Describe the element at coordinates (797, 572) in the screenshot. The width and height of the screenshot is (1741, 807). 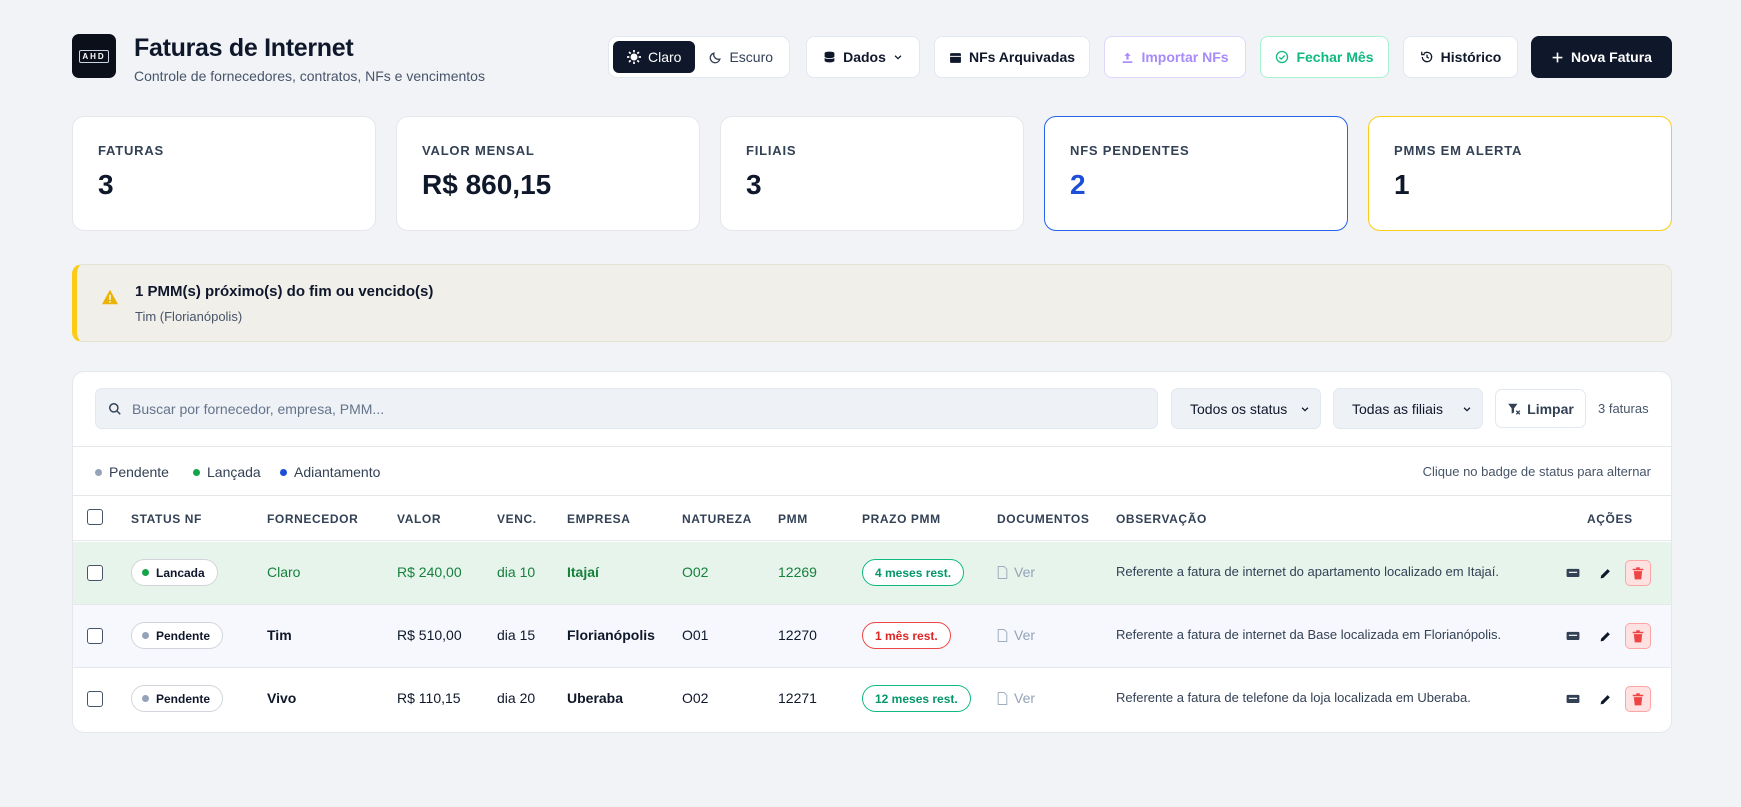
I see `cell-pmm: 12269` at that location.